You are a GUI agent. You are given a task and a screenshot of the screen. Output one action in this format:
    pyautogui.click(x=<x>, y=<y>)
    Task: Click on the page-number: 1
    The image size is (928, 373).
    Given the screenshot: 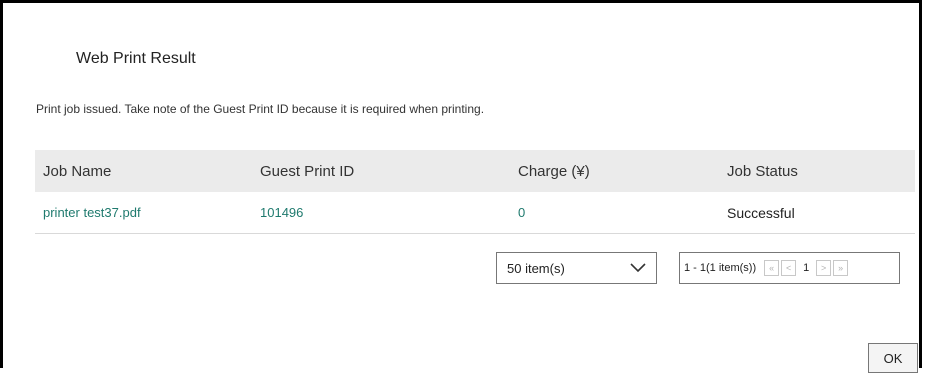 What is the action you would take?
    pyautogui.click(x=806, y=268)
    